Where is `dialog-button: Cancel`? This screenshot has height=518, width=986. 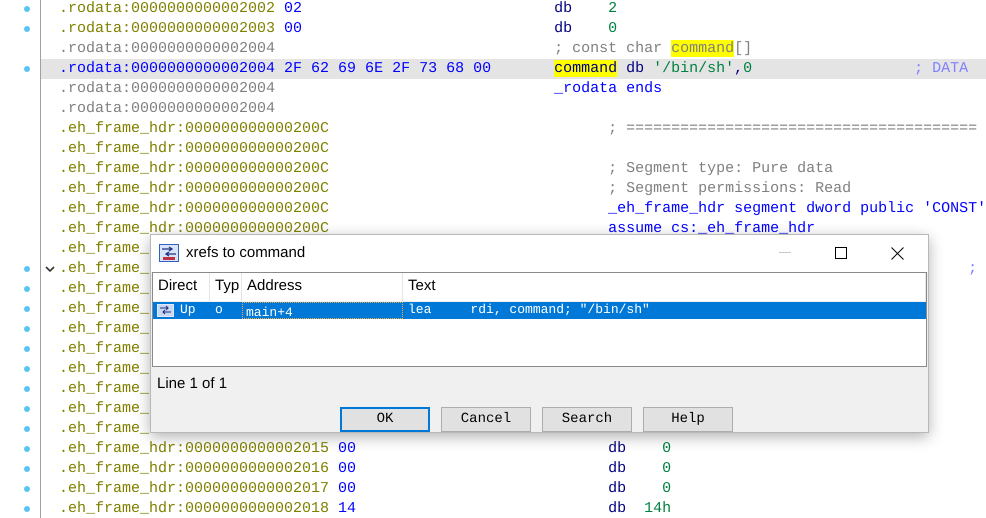 dialog-button: Cancel is located at coordinates (486, 419).